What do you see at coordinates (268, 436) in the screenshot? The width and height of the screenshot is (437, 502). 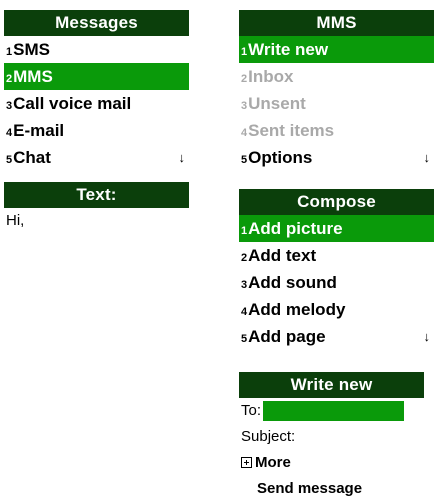 I see `subject-label: Subject:` at bounding box center [268, 436].